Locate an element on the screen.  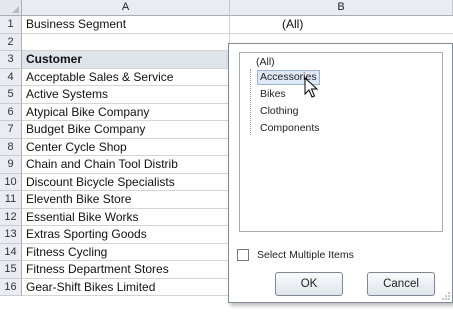
table-row: 1 Business Segment (All) is located at coordinates (226, 25).